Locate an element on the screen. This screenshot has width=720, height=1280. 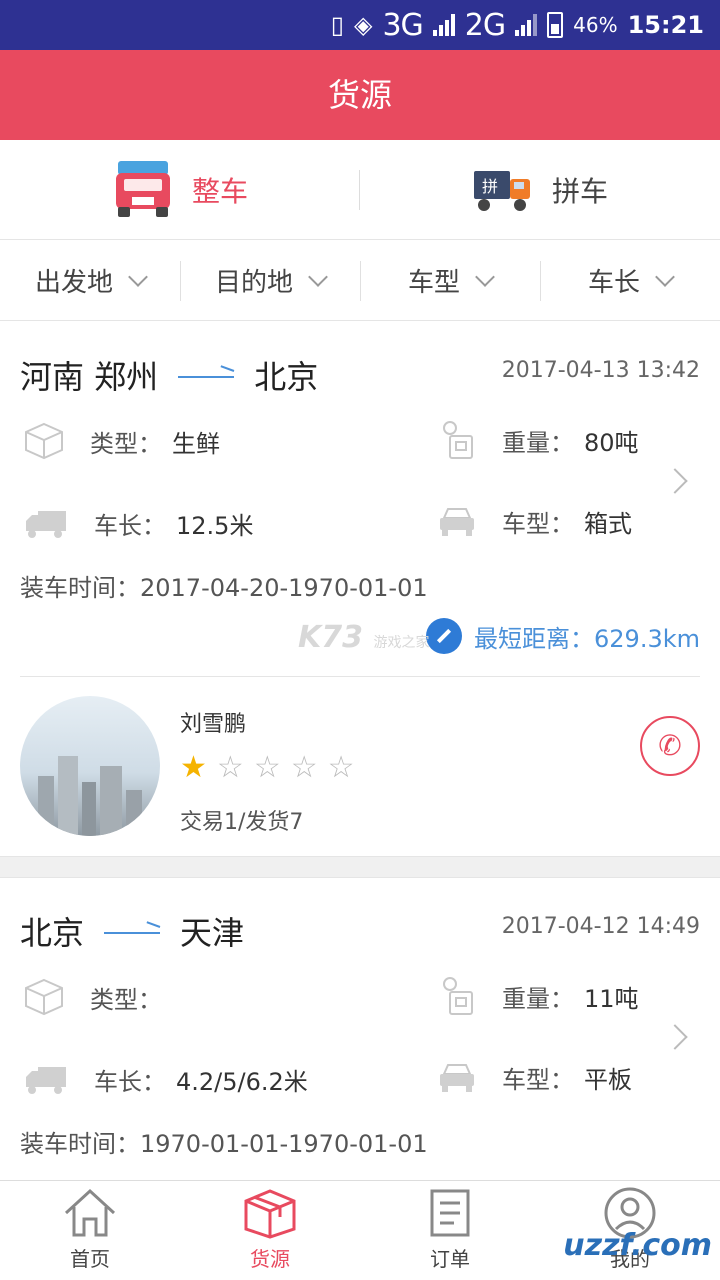
k73-watermark: K73 游戏之家 is located at coordinates (363, 637).